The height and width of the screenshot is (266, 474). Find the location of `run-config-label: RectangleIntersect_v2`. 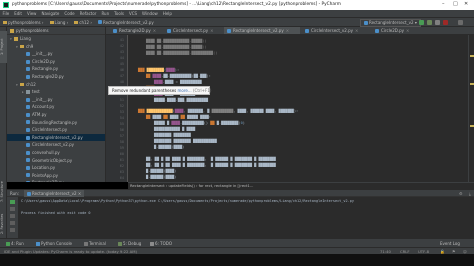

run-config-label: RectangleIntersect_v2 is located at coordinates (391, 22).